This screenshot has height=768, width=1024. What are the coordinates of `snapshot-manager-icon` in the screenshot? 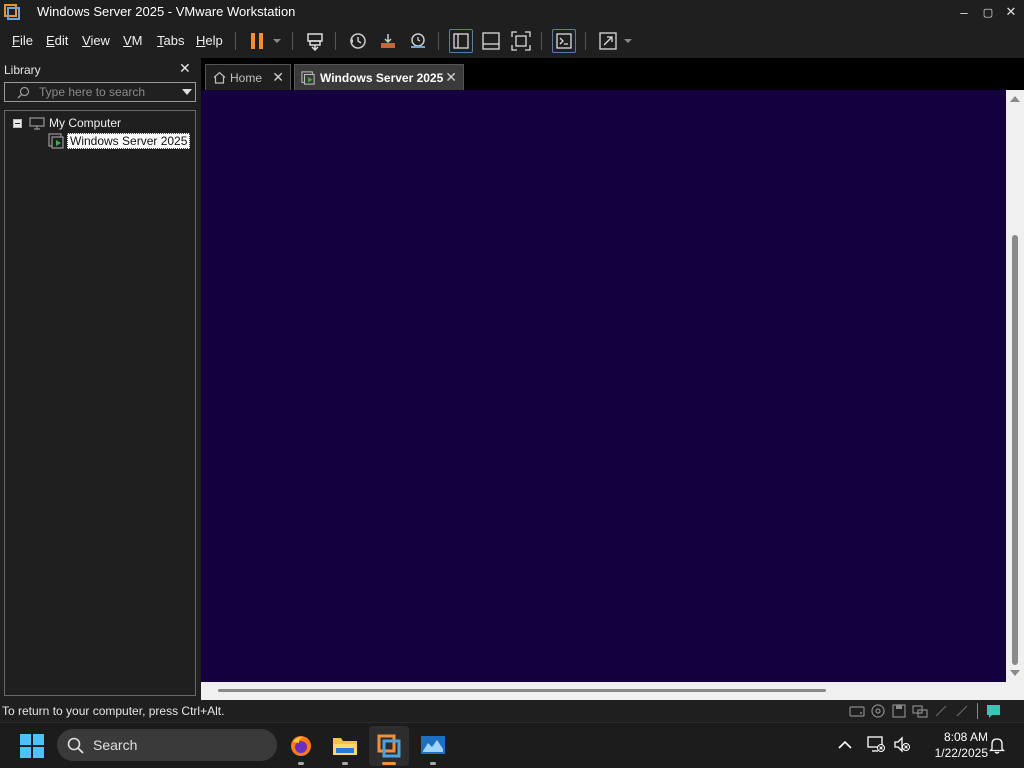 It's located at (418, 41).